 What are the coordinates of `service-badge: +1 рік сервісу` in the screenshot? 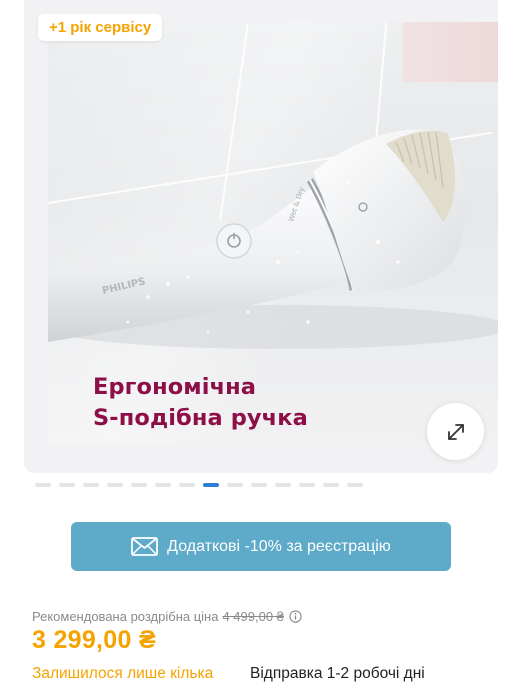 It's located at (100, 27).